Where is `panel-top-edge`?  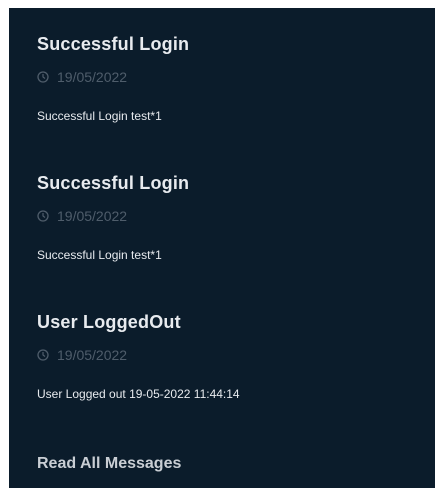 panel-top-edge is located at coordinates (222, 11).